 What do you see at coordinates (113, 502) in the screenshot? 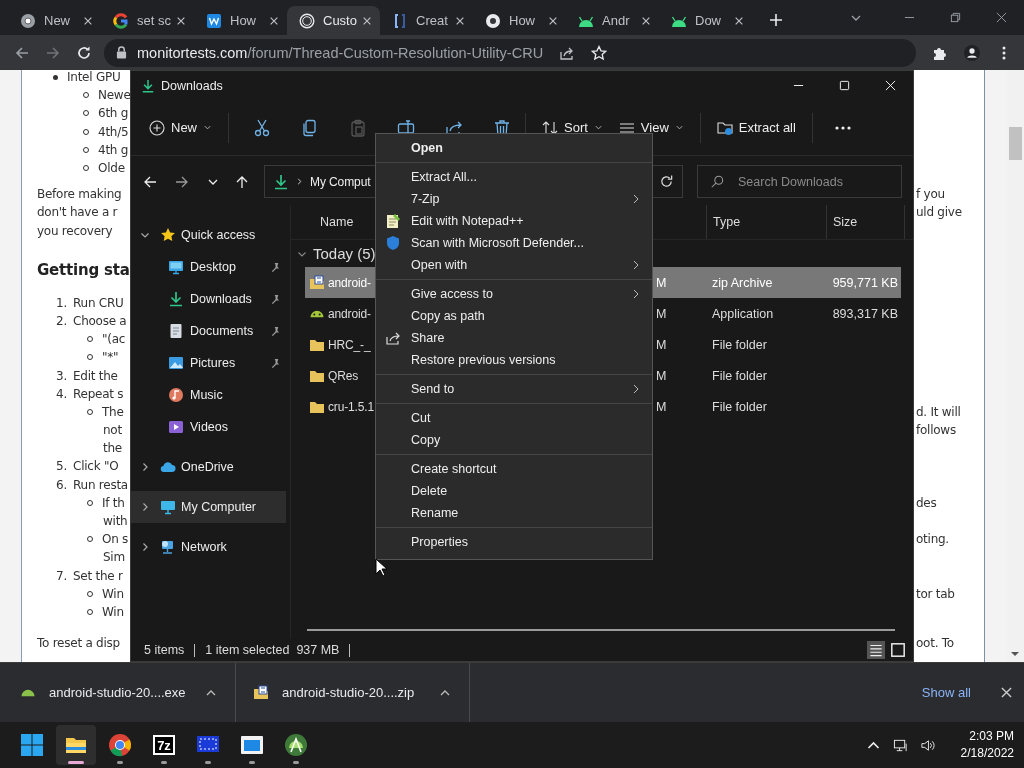
I see `page-text: If th` at bounding box center [113, 502].